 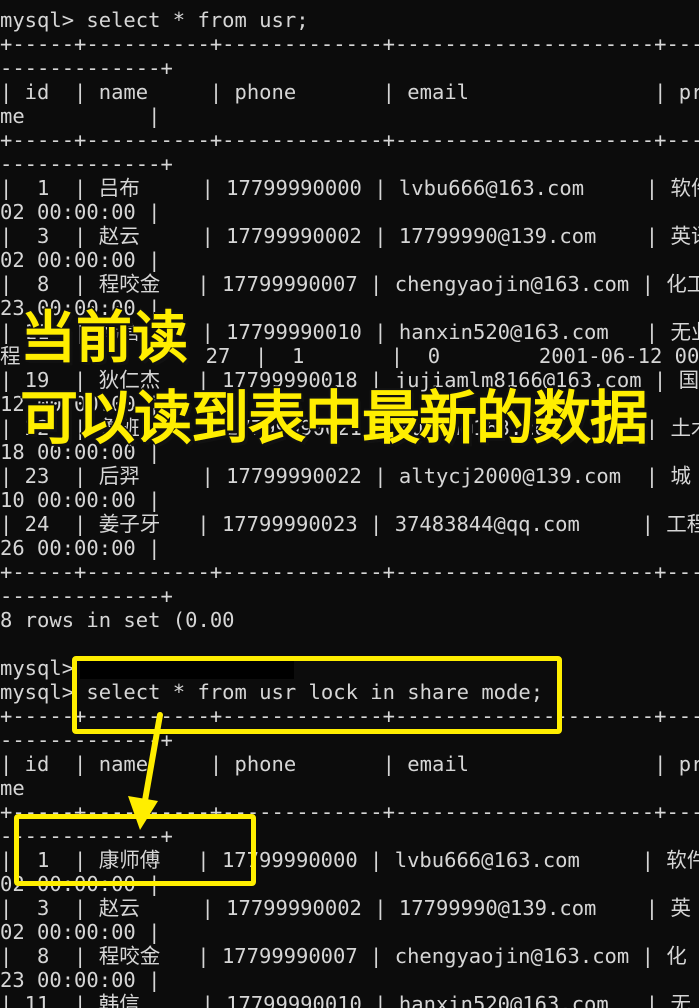 I want to click on annotation-title: 当前读, so click(x=104, y=338).